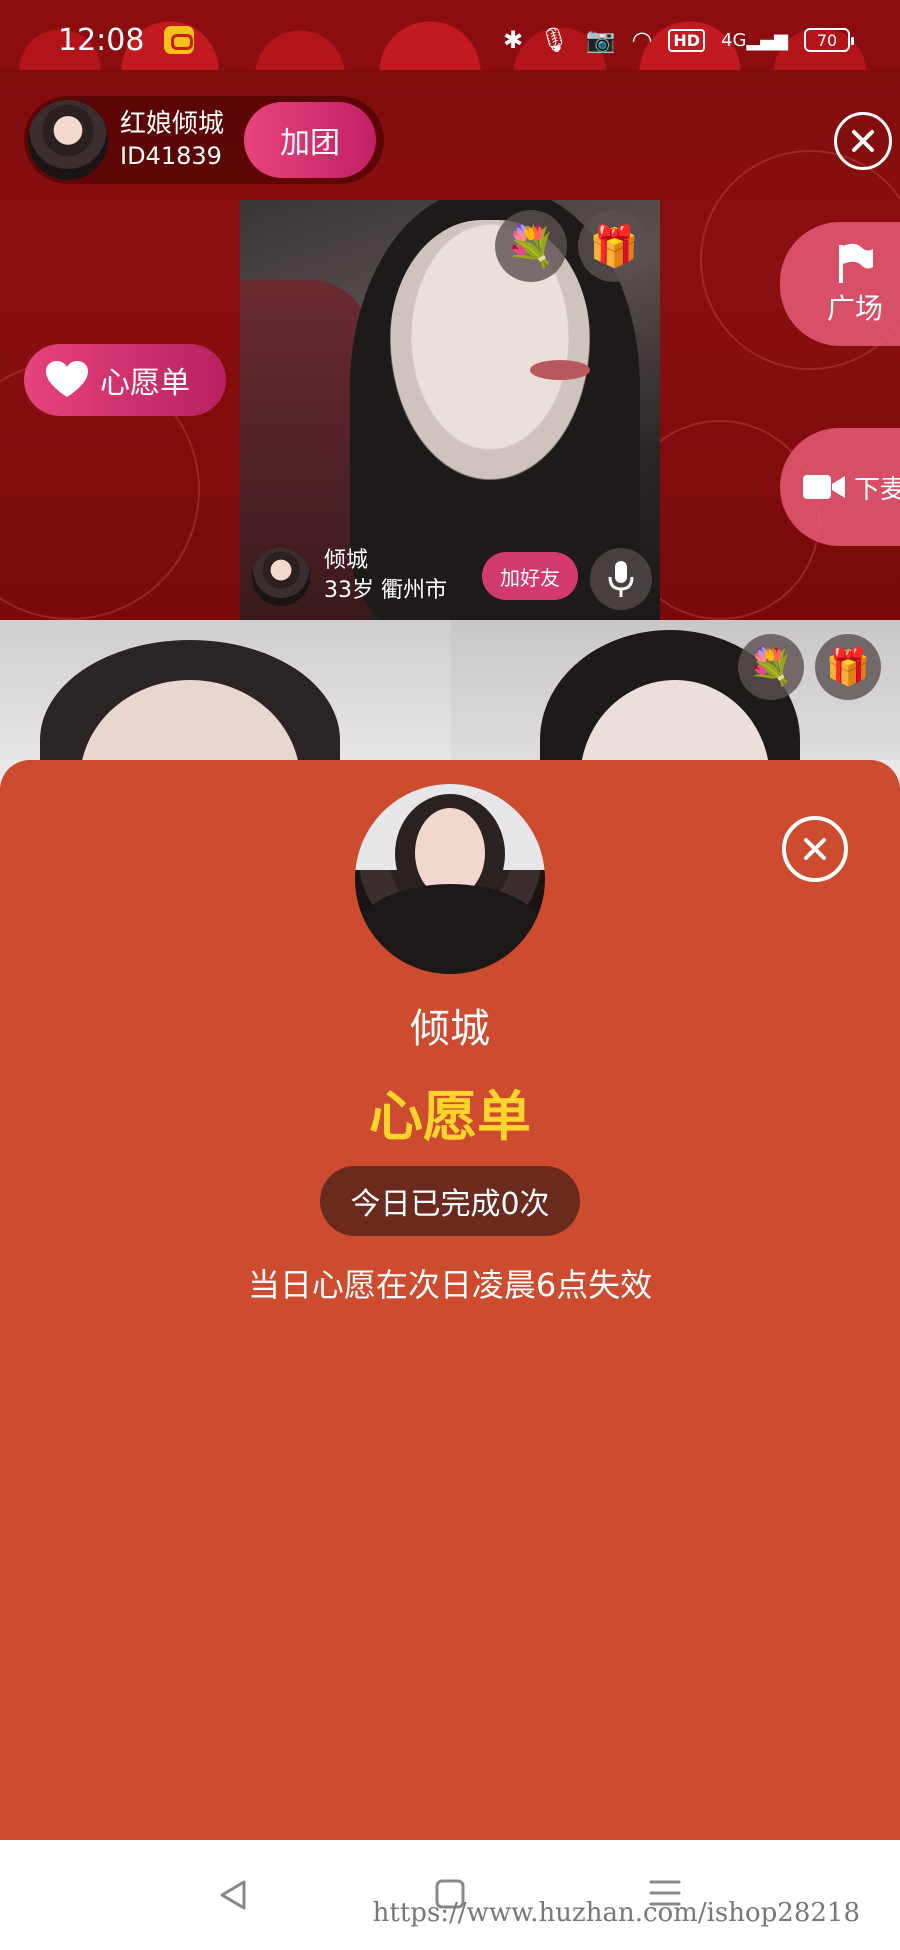 This screenshot has height=1950, width=900. I want to click on expire-note: 当日心愿在次日凌晨6点失效, so click(450, 1285).